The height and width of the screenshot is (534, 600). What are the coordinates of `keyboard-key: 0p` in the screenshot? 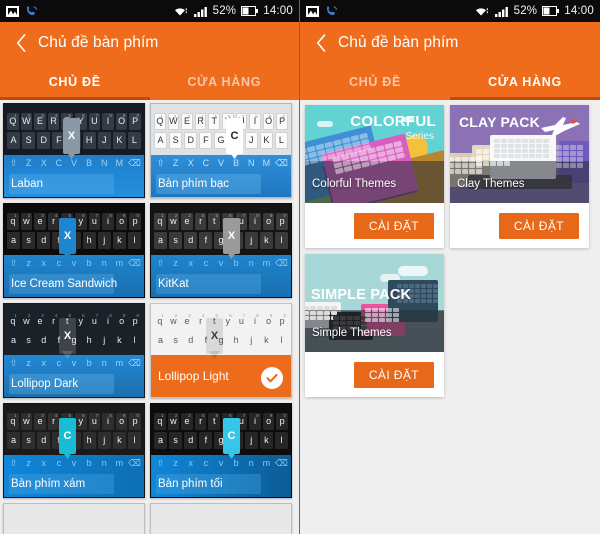 It's located at (135, 421).